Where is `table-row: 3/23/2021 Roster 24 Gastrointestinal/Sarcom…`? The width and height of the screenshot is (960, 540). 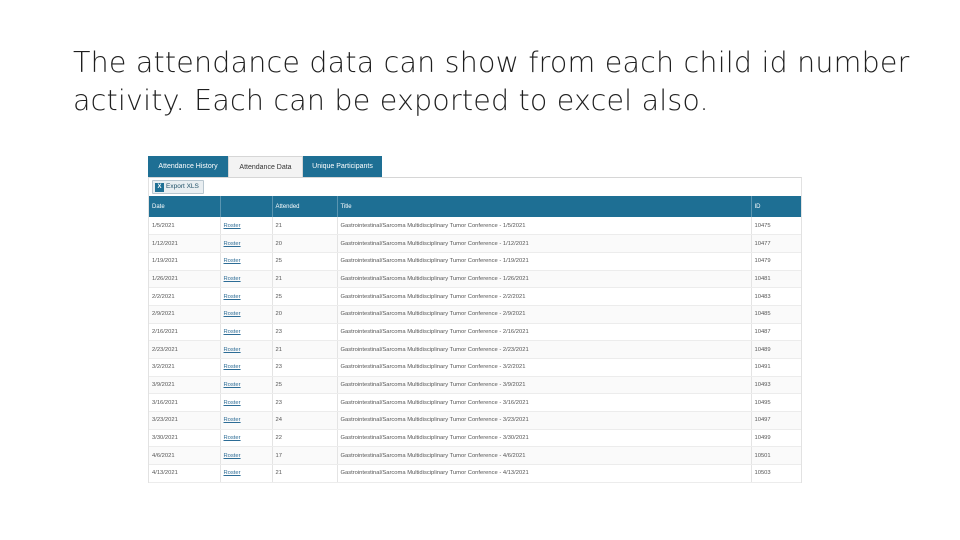
table-row: 3/23/2021 Roster 24 Gastrointestinal/Sarcom… is located at coordinates (475, 420).